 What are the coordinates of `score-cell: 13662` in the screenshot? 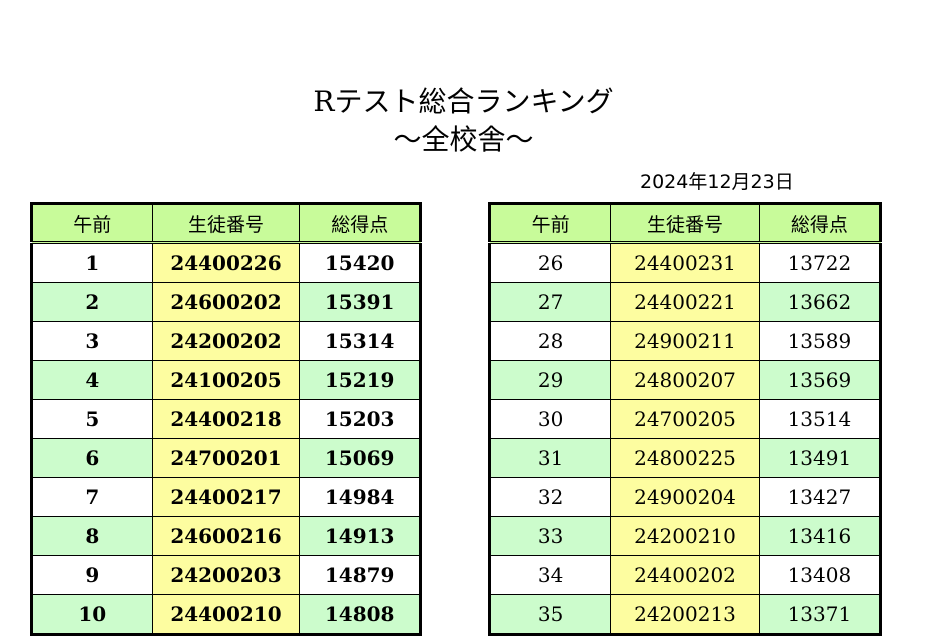 It's located at (820, 302).